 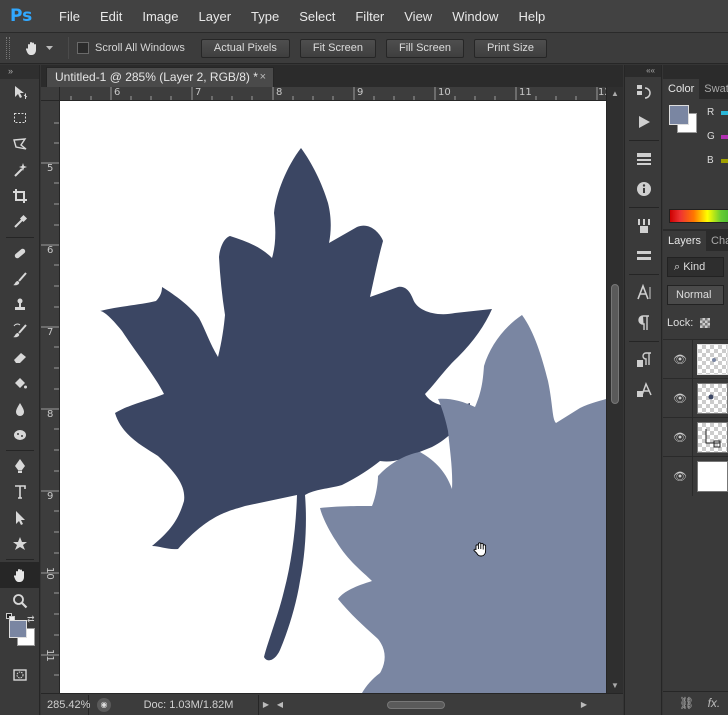 I want to click on zoom-tool-icon, so click(x=20, y=601).